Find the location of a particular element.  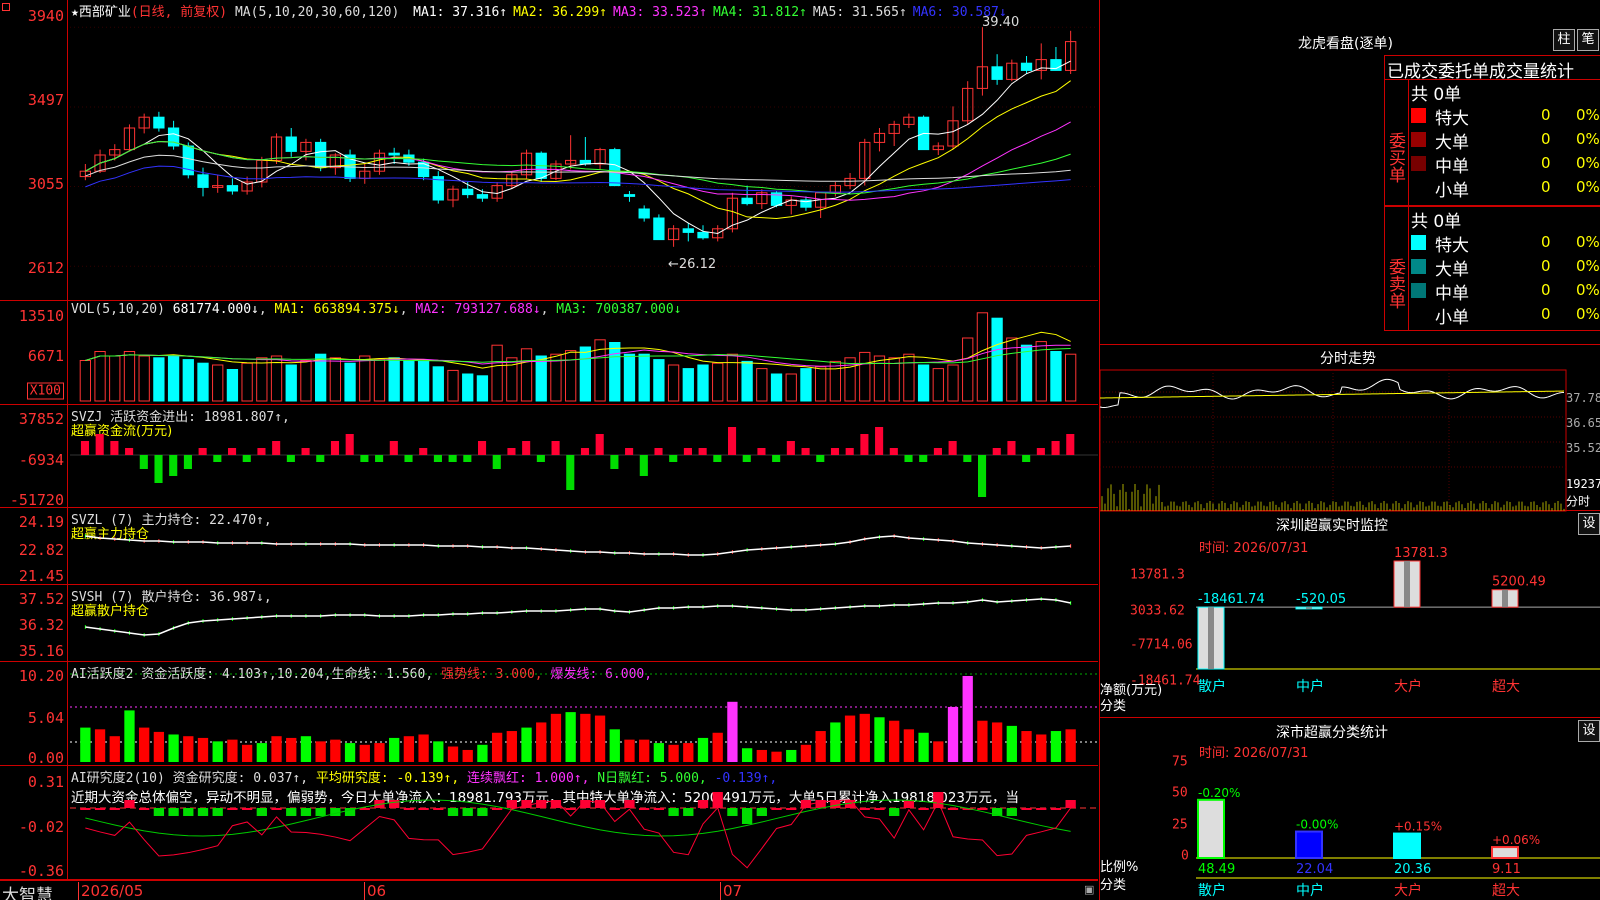

monitor-settings-button: 设 is located at coordinates (1589, 524).